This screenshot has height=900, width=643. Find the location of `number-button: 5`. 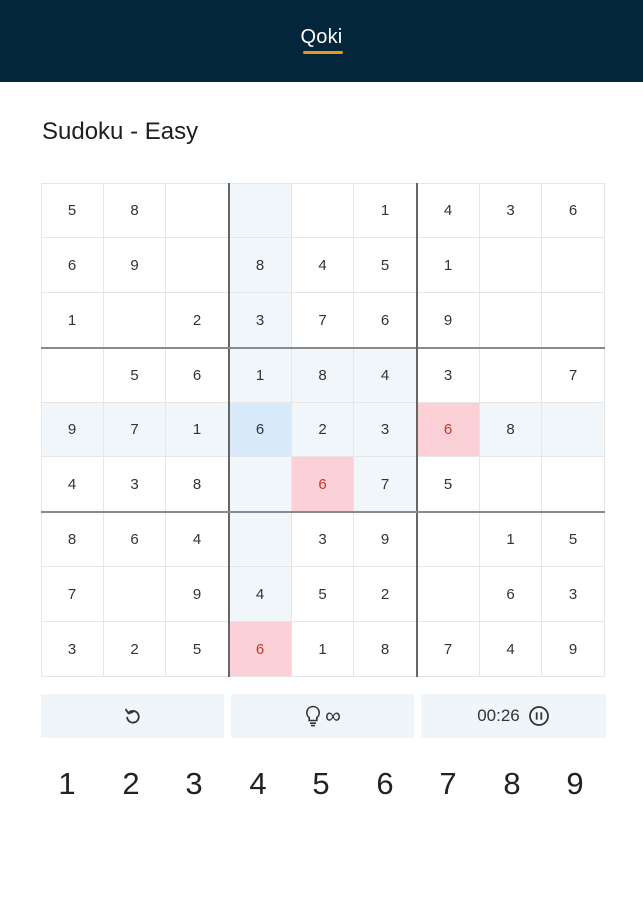

number-button: 5 is located at coordinates (321, 784).